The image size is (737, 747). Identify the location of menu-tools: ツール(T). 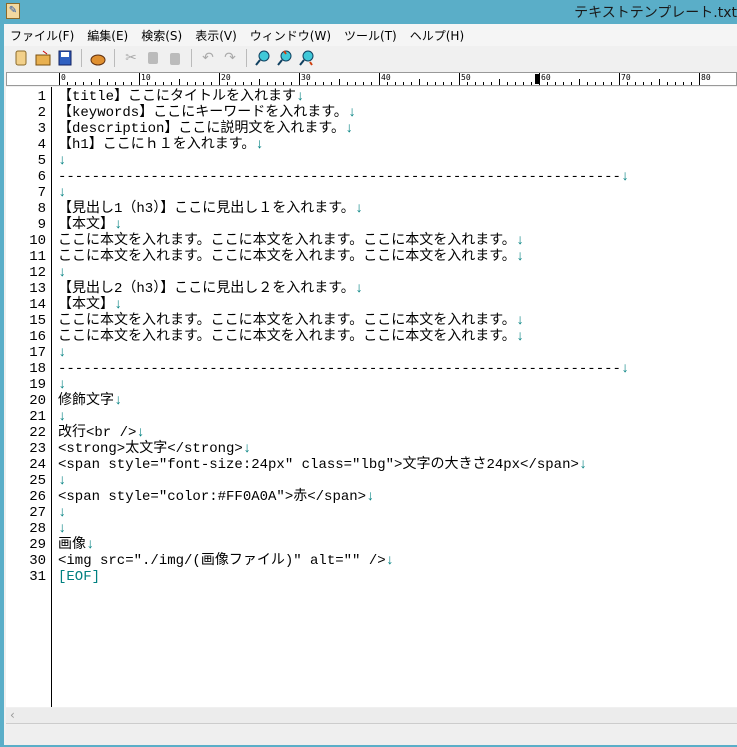
(370, 35).